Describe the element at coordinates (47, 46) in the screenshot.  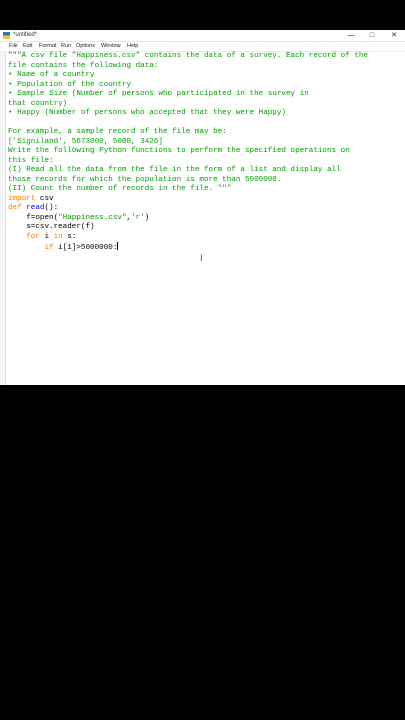
I see `menu-format: Format` at that location.